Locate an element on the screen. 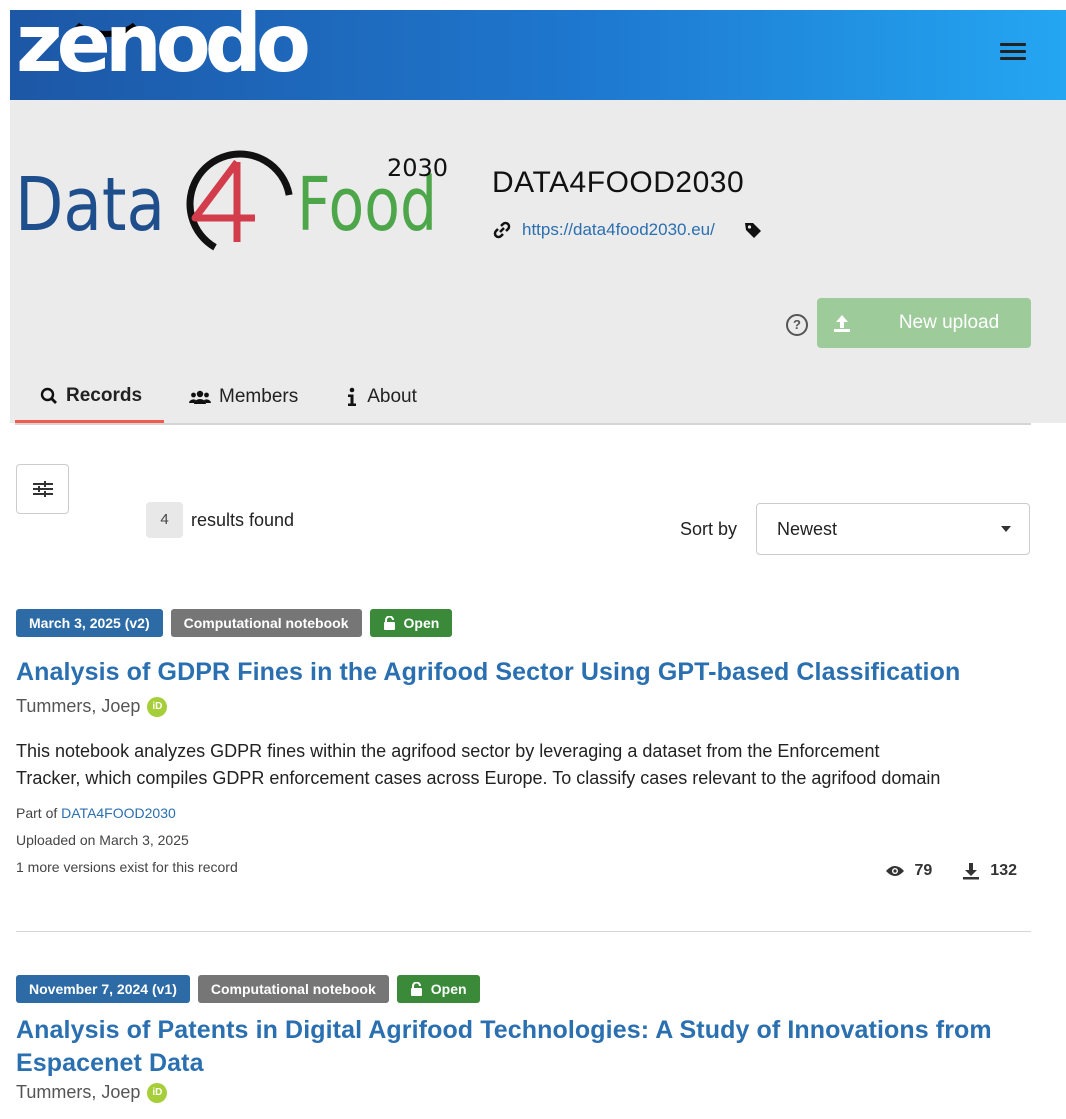 This screenshot has height=1119, width=1066. version-date-badge: March 3, 2025 (v2) is located at coordinates (89, 623).